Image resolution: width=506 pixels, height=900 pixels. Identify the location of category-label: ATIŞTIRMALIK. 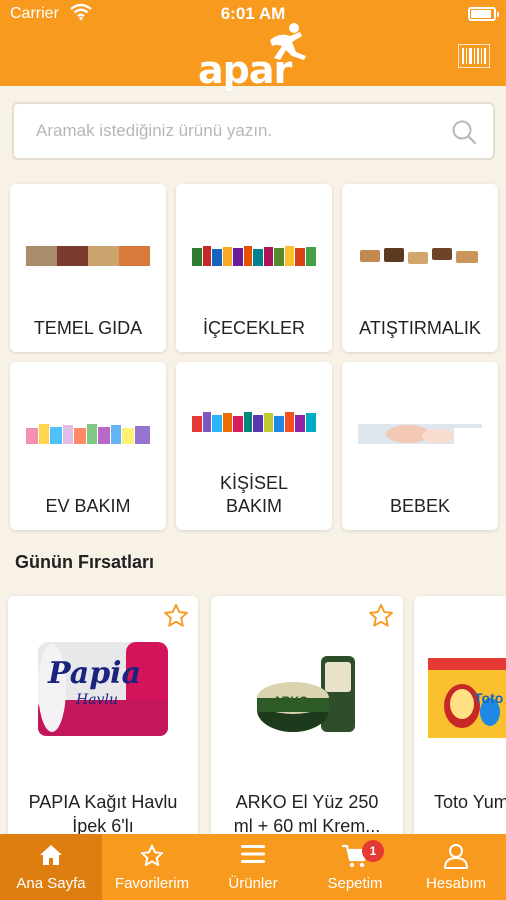
(420, 328).